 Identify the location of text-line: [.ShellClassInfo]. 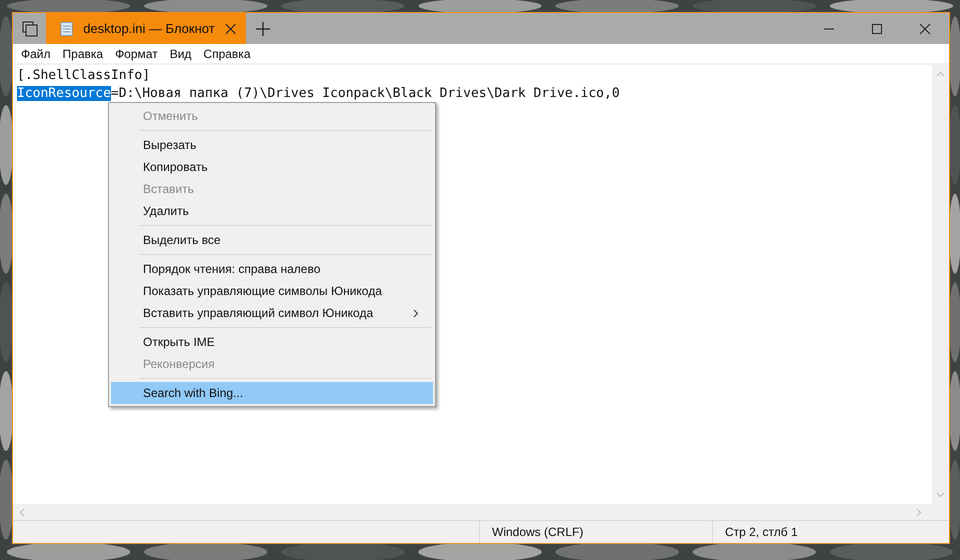
(83, 75).